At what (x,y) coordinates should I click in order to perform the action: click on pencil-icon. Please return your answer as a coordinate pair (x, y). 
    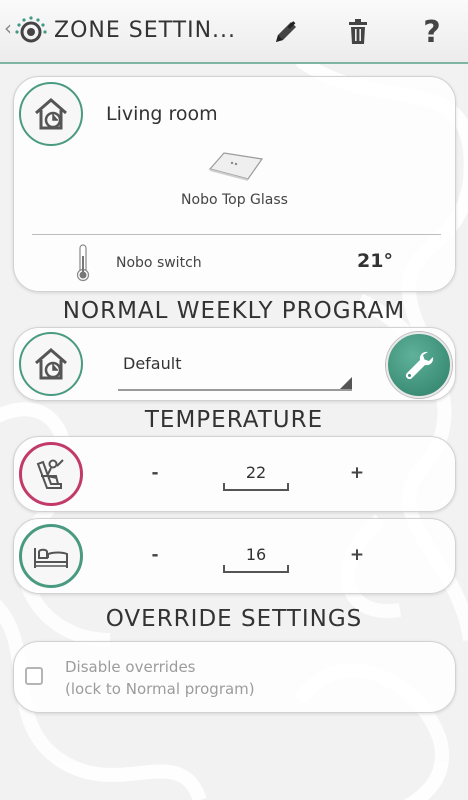
    Looking at the image, I should click on (286, 31).